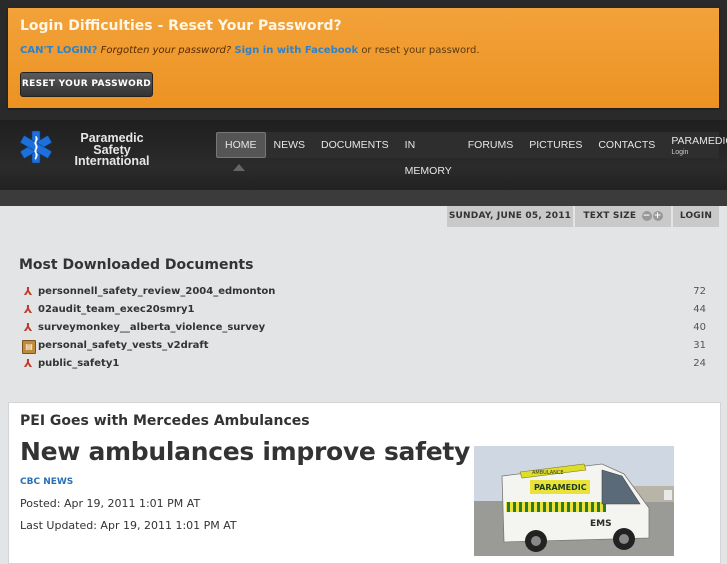 Image resolution: width=727 pixels, height=564 pixels. What do you see at coordinates (626, 145) in the screenshot?
I see `nav-contacts: CONTACTS` at bounding box center [626, 145].